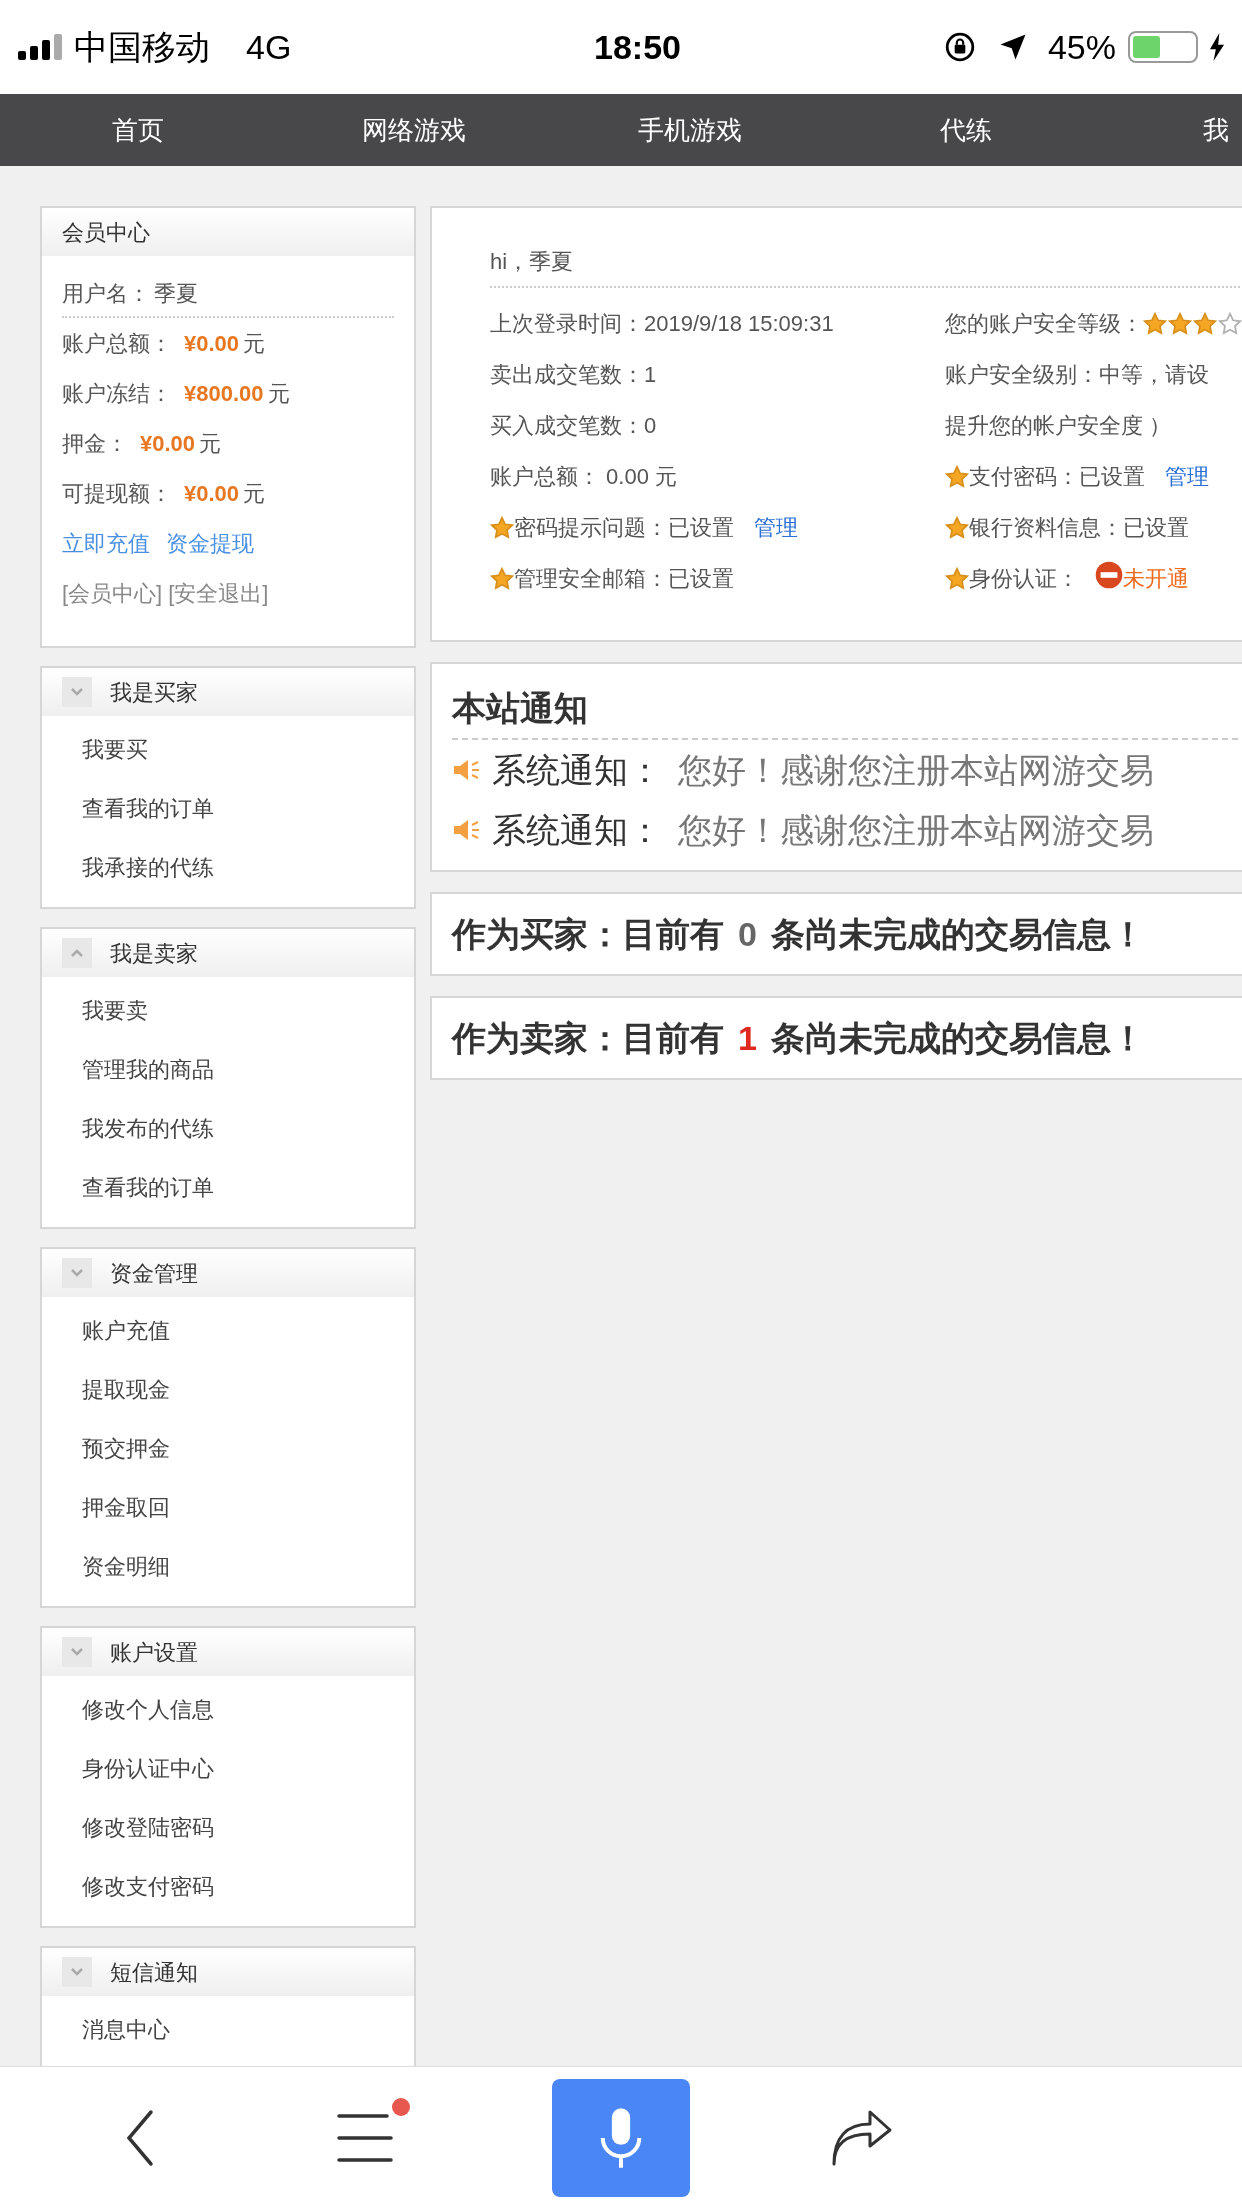 The height and width of the screenshot is (2208, 1242). Describe the element at coordinates (126, 1389) in the screenshot. I see `menu-item: 提取现金` at that location.